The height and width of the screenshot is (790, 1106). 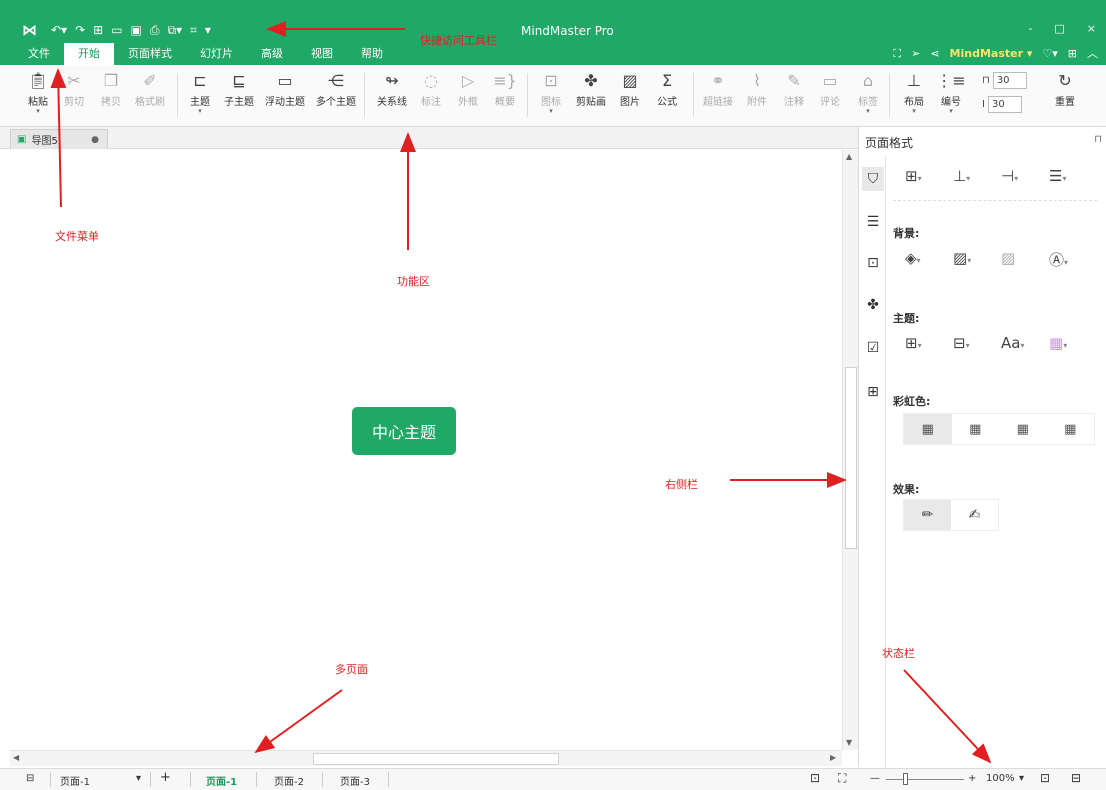 I want to click on hyperlink-button: ⚭ 超链接, so click(x=718, y=89).